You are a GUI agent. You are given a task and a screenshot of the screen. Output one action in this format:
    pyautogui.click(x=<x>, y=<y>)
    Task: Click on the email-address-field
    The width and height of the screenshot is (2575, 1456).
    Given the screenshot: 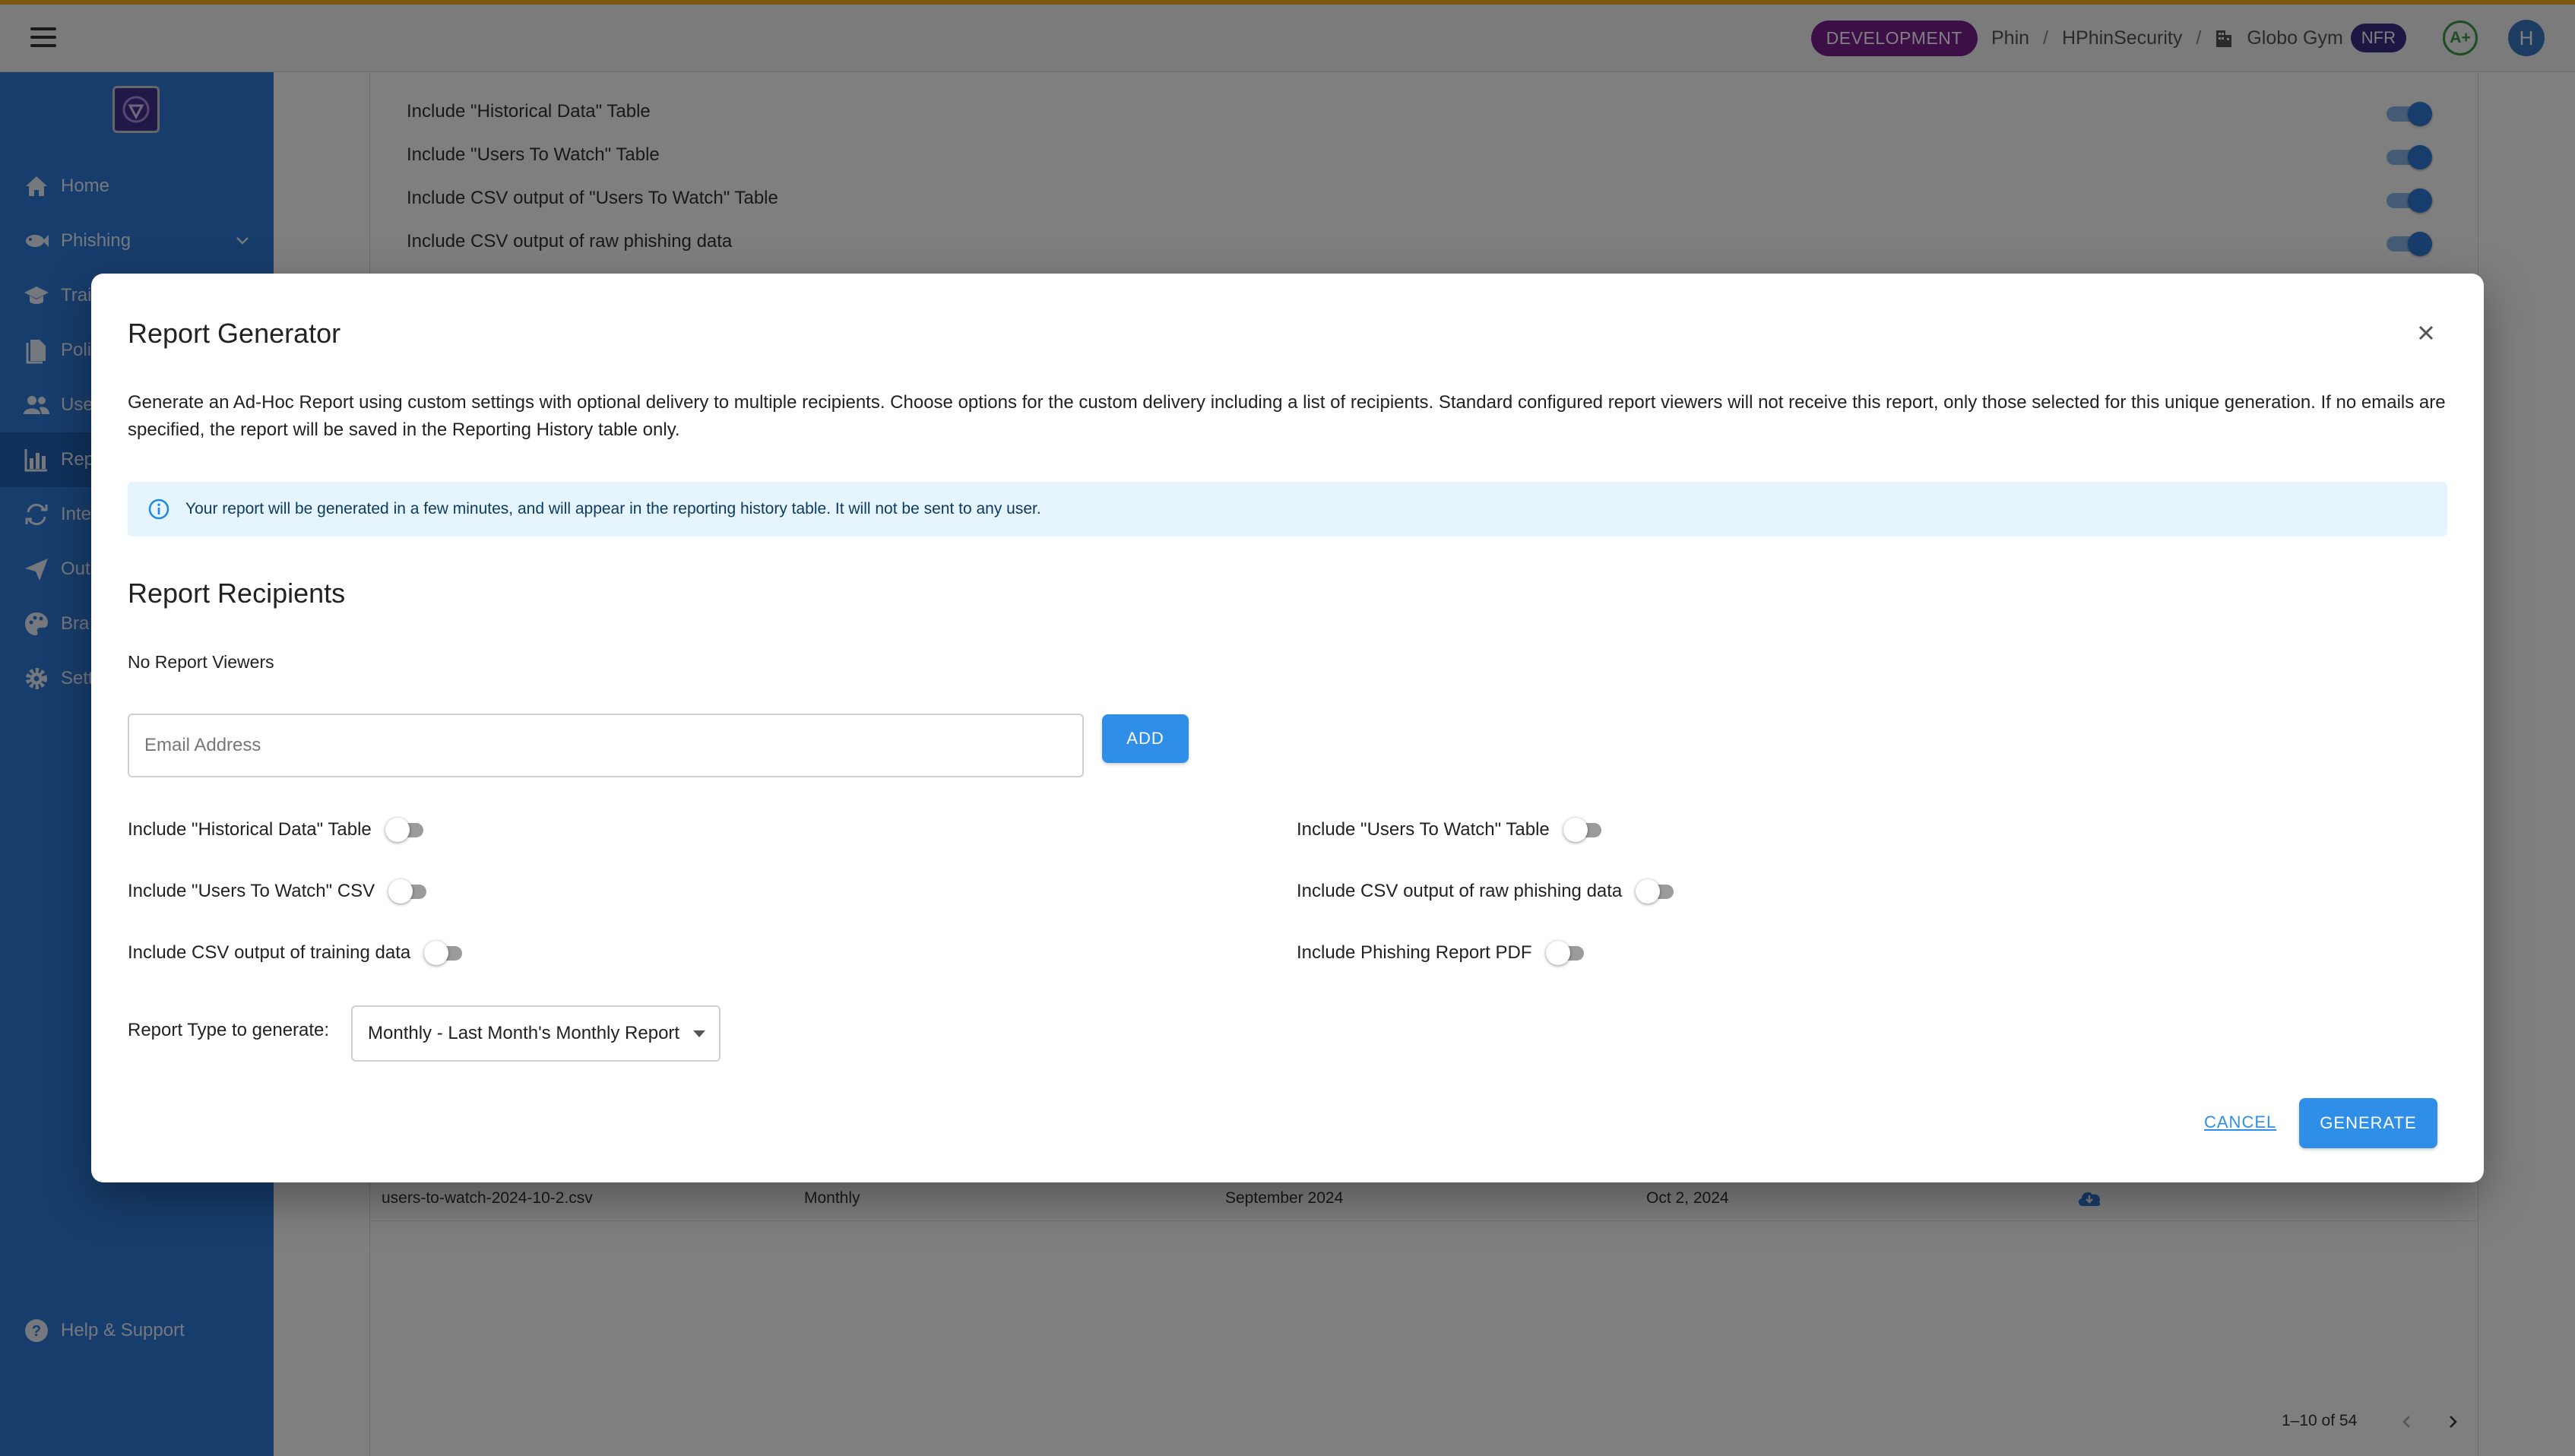 What is the action you would take?
    pyautogui.click(x=606, y=746)
    